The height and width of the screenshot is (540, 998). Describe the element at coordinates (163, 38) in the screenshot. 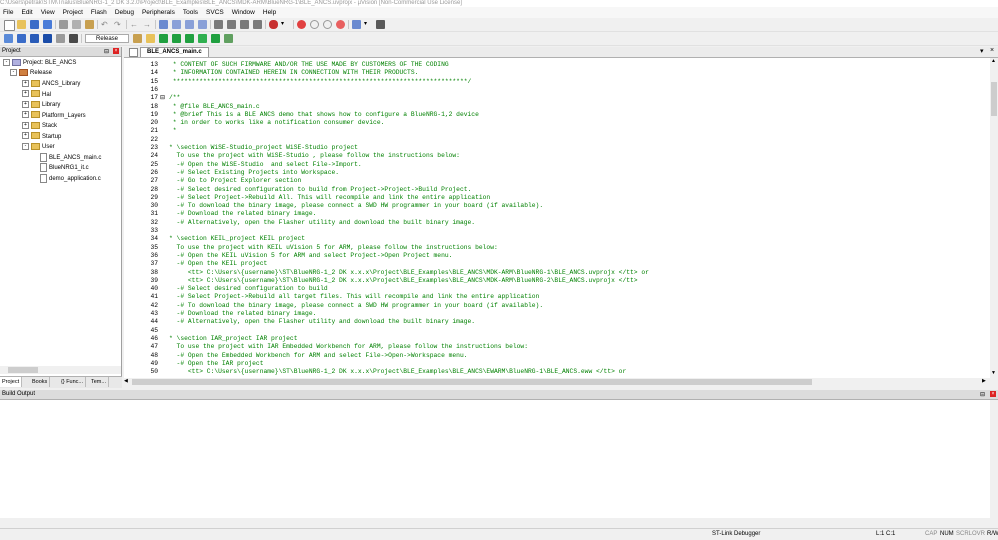

I see `manage-packs-icon` at that location.